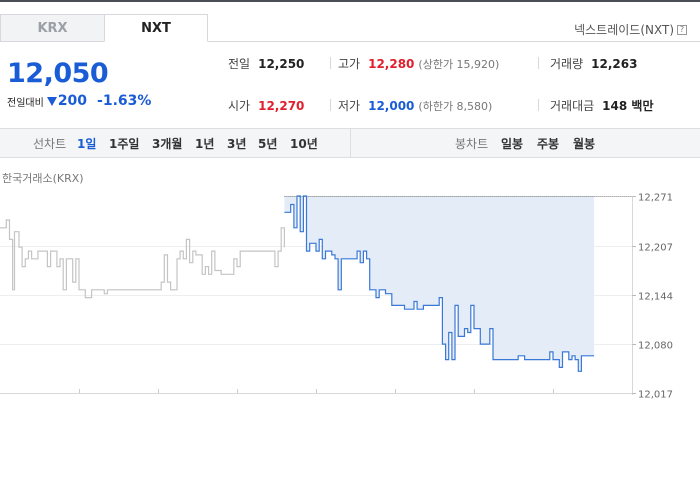  What do you see at coordinates (614, 64) in the screenshot?
I see `stat-value: 12,263` at bounding box center [614, 64].